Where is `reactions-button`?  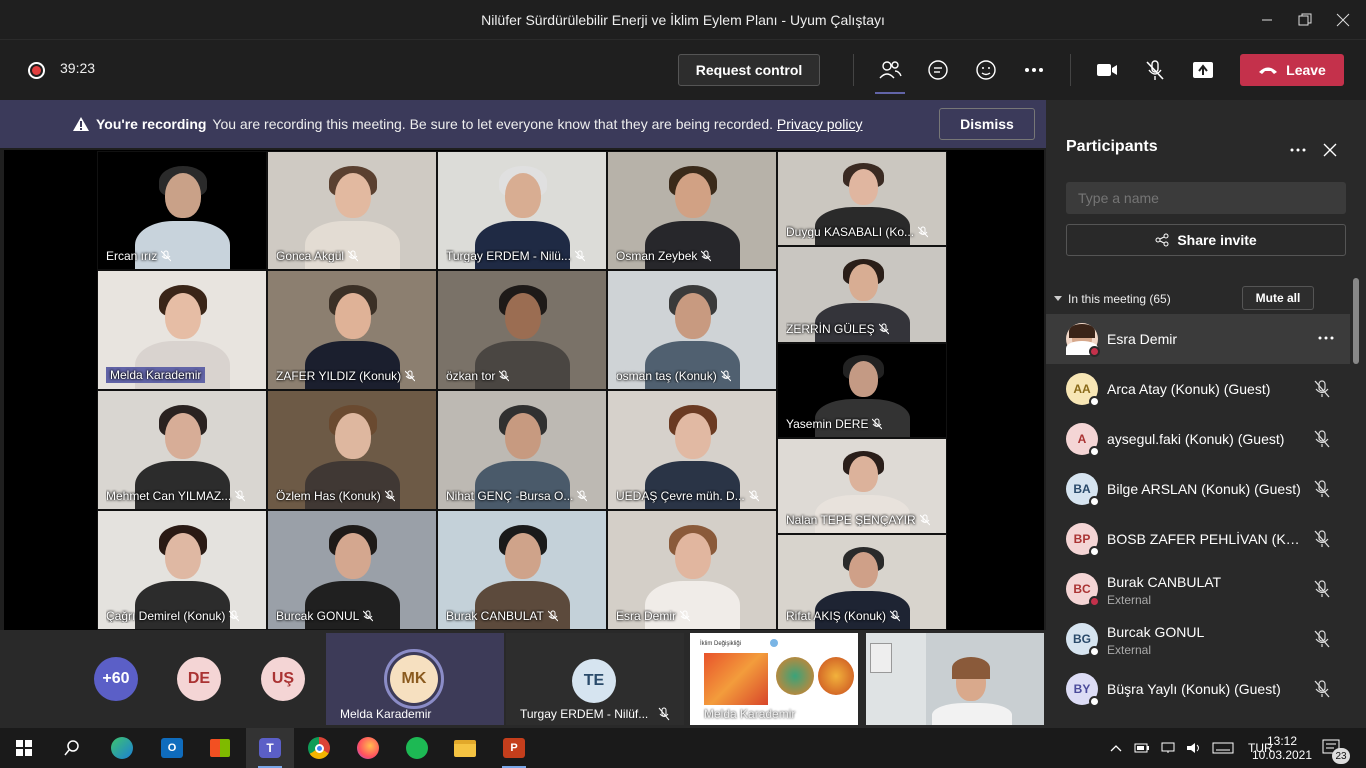
reactions-button is located at coordinates (986, 70).